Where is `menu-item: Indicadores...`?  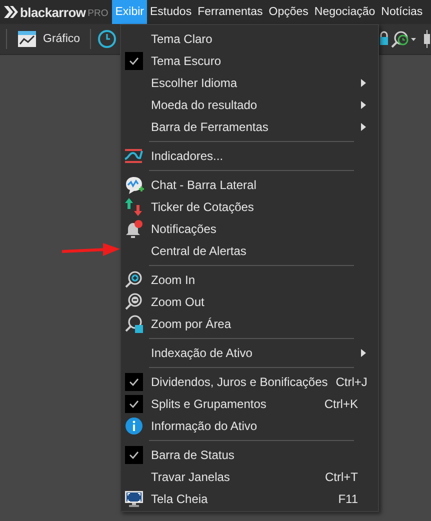
menu-item: Indicadores... is located at coordinates (249, 156).